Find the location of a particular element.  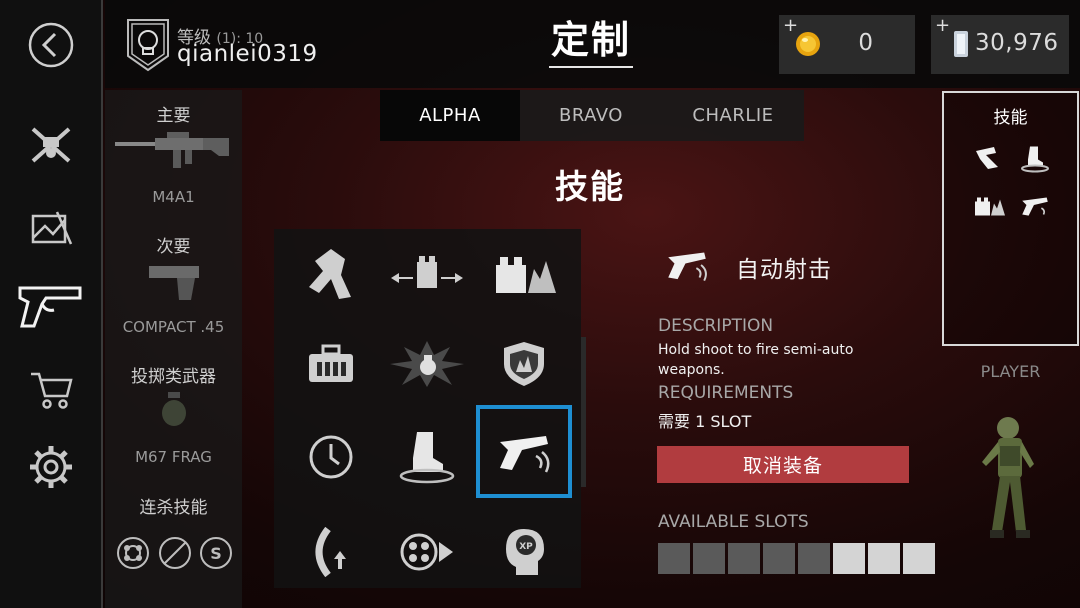

map-icon is located at coordinates (52, 228).